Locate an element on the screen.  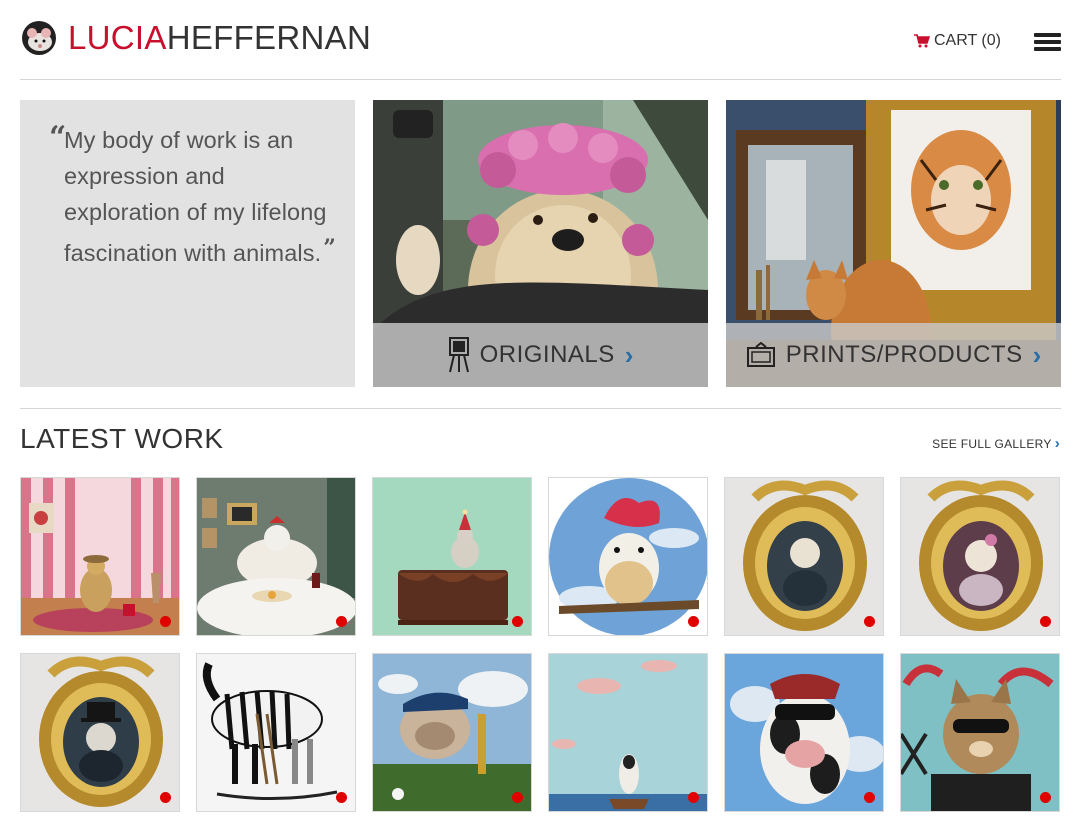
originals-label: ORIGINALS is located at coordinates (547, 354).